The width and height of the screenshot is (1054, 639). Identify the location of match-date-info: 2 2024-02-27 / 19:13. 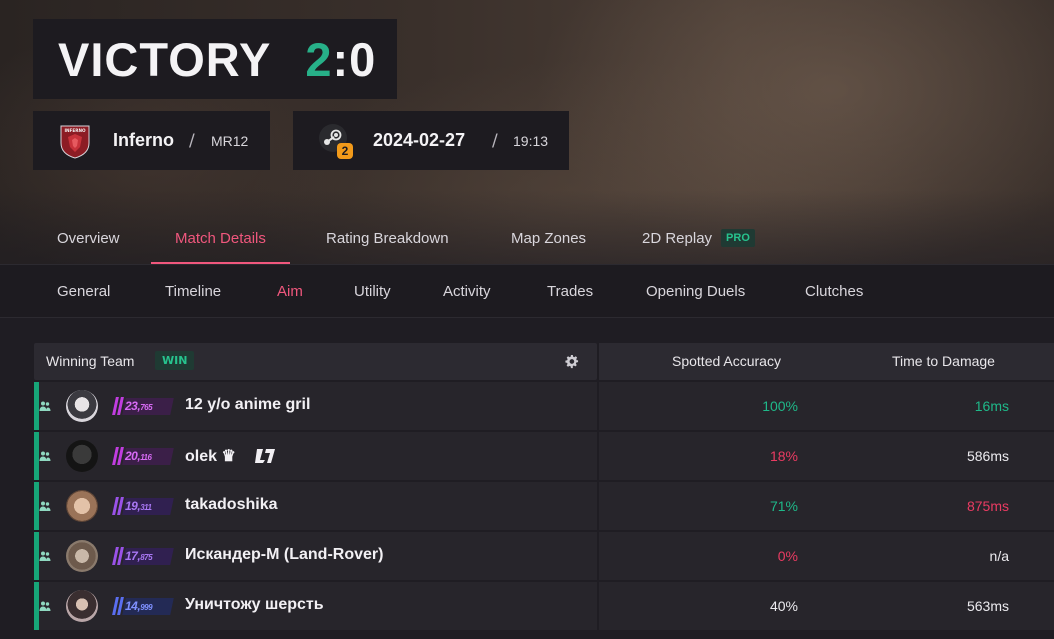
(431, 140).